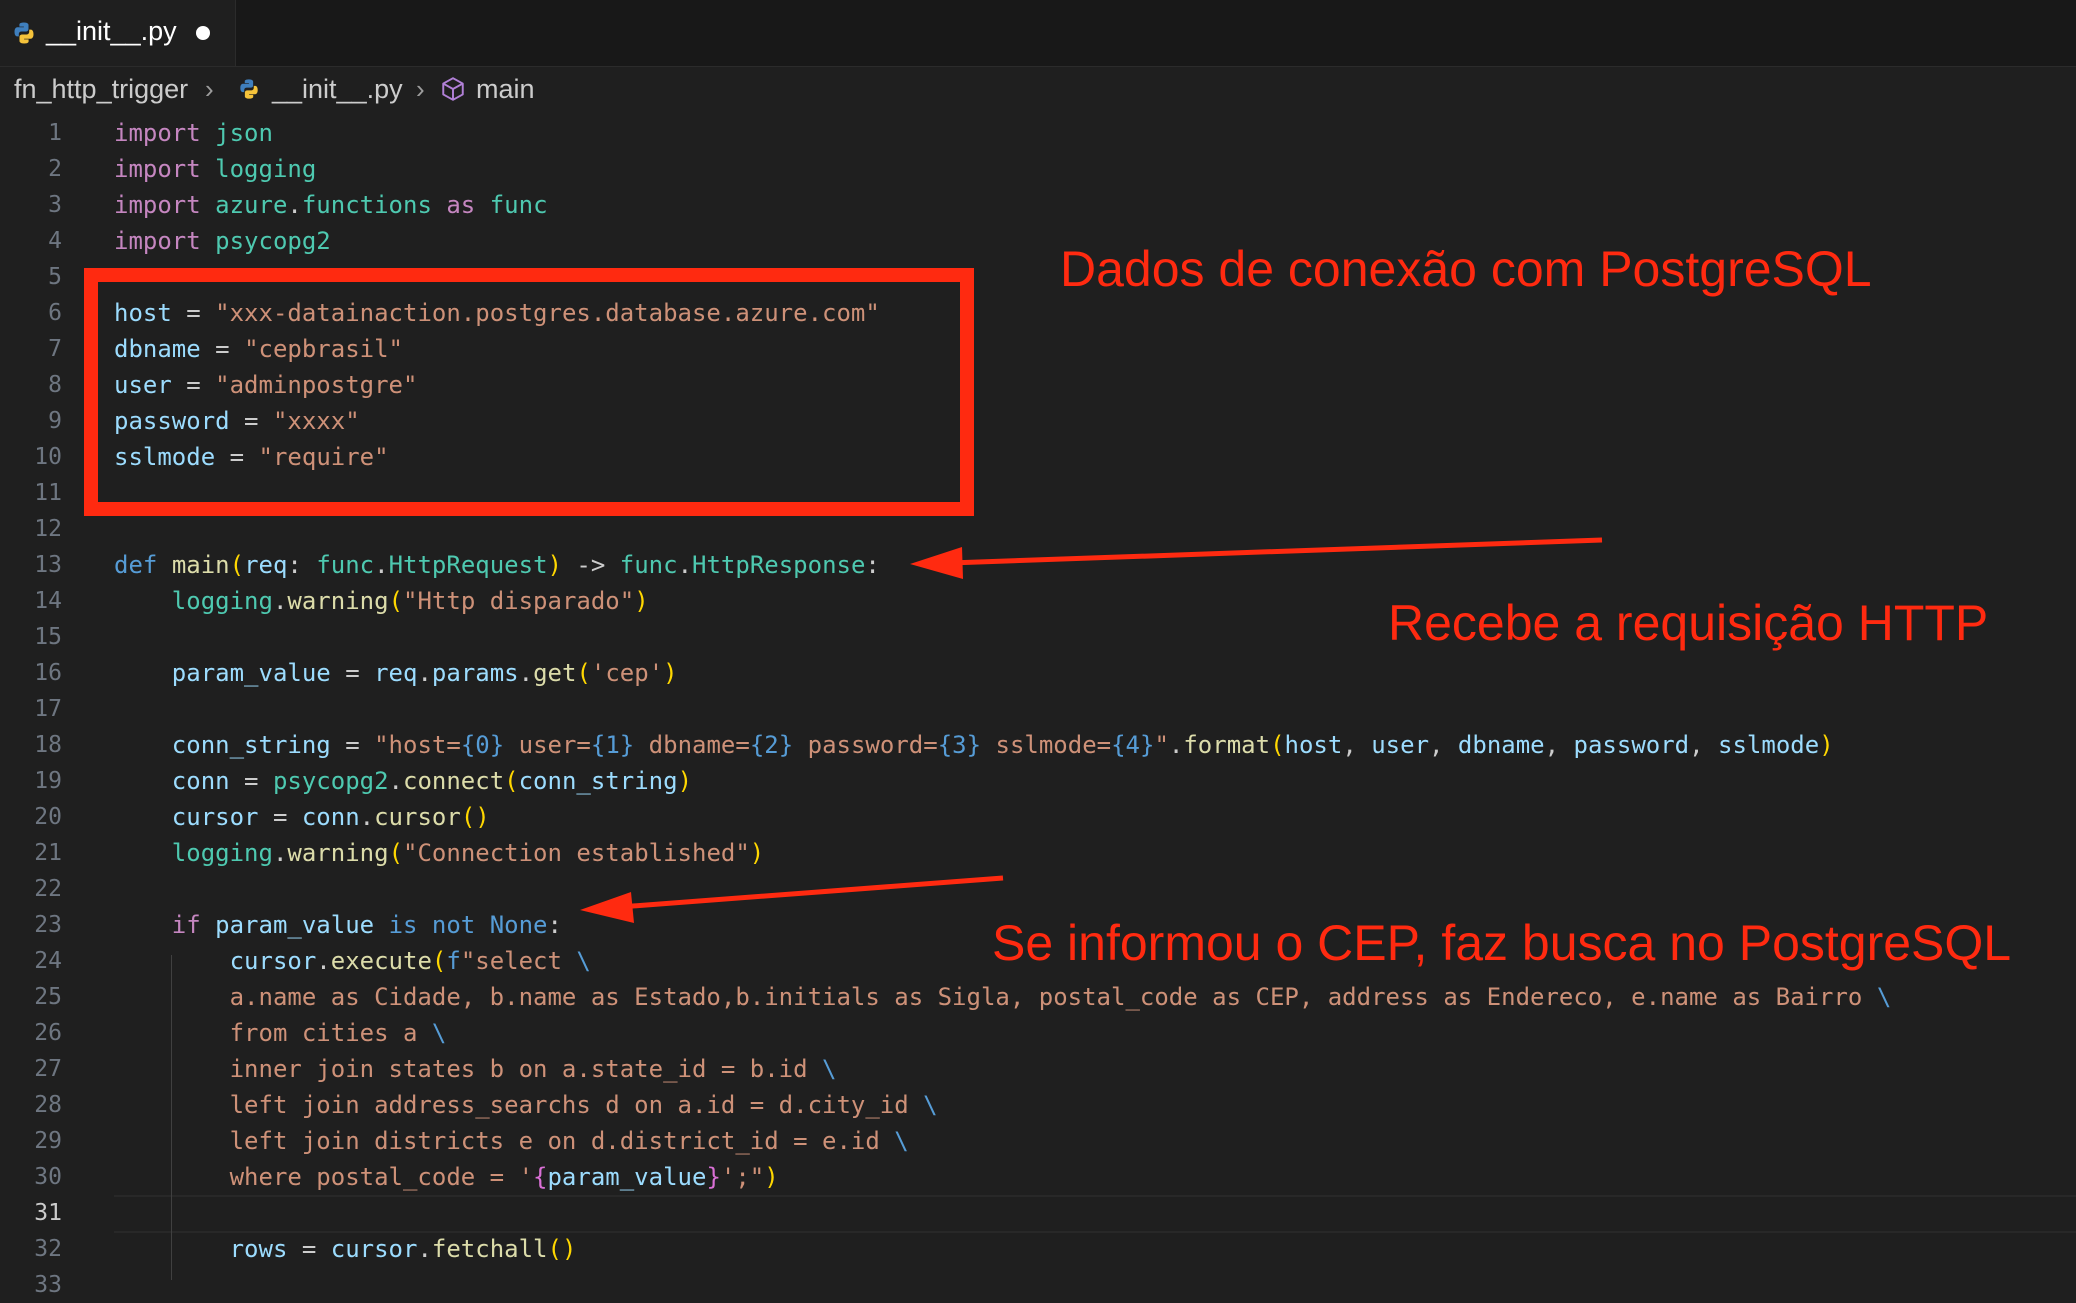 This screenshot has width=2076, height=1303. What do you see at coordinates (792, 899) in the screenshot?
I see `arrow-to-if` at bounding box center [792, 899].